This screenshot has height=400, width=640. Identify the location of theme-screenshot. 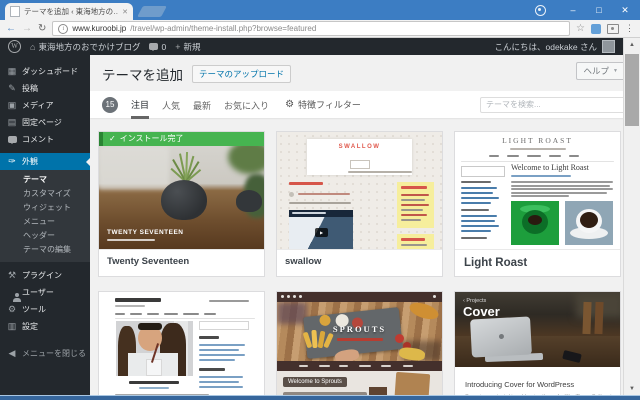
(181, 344).